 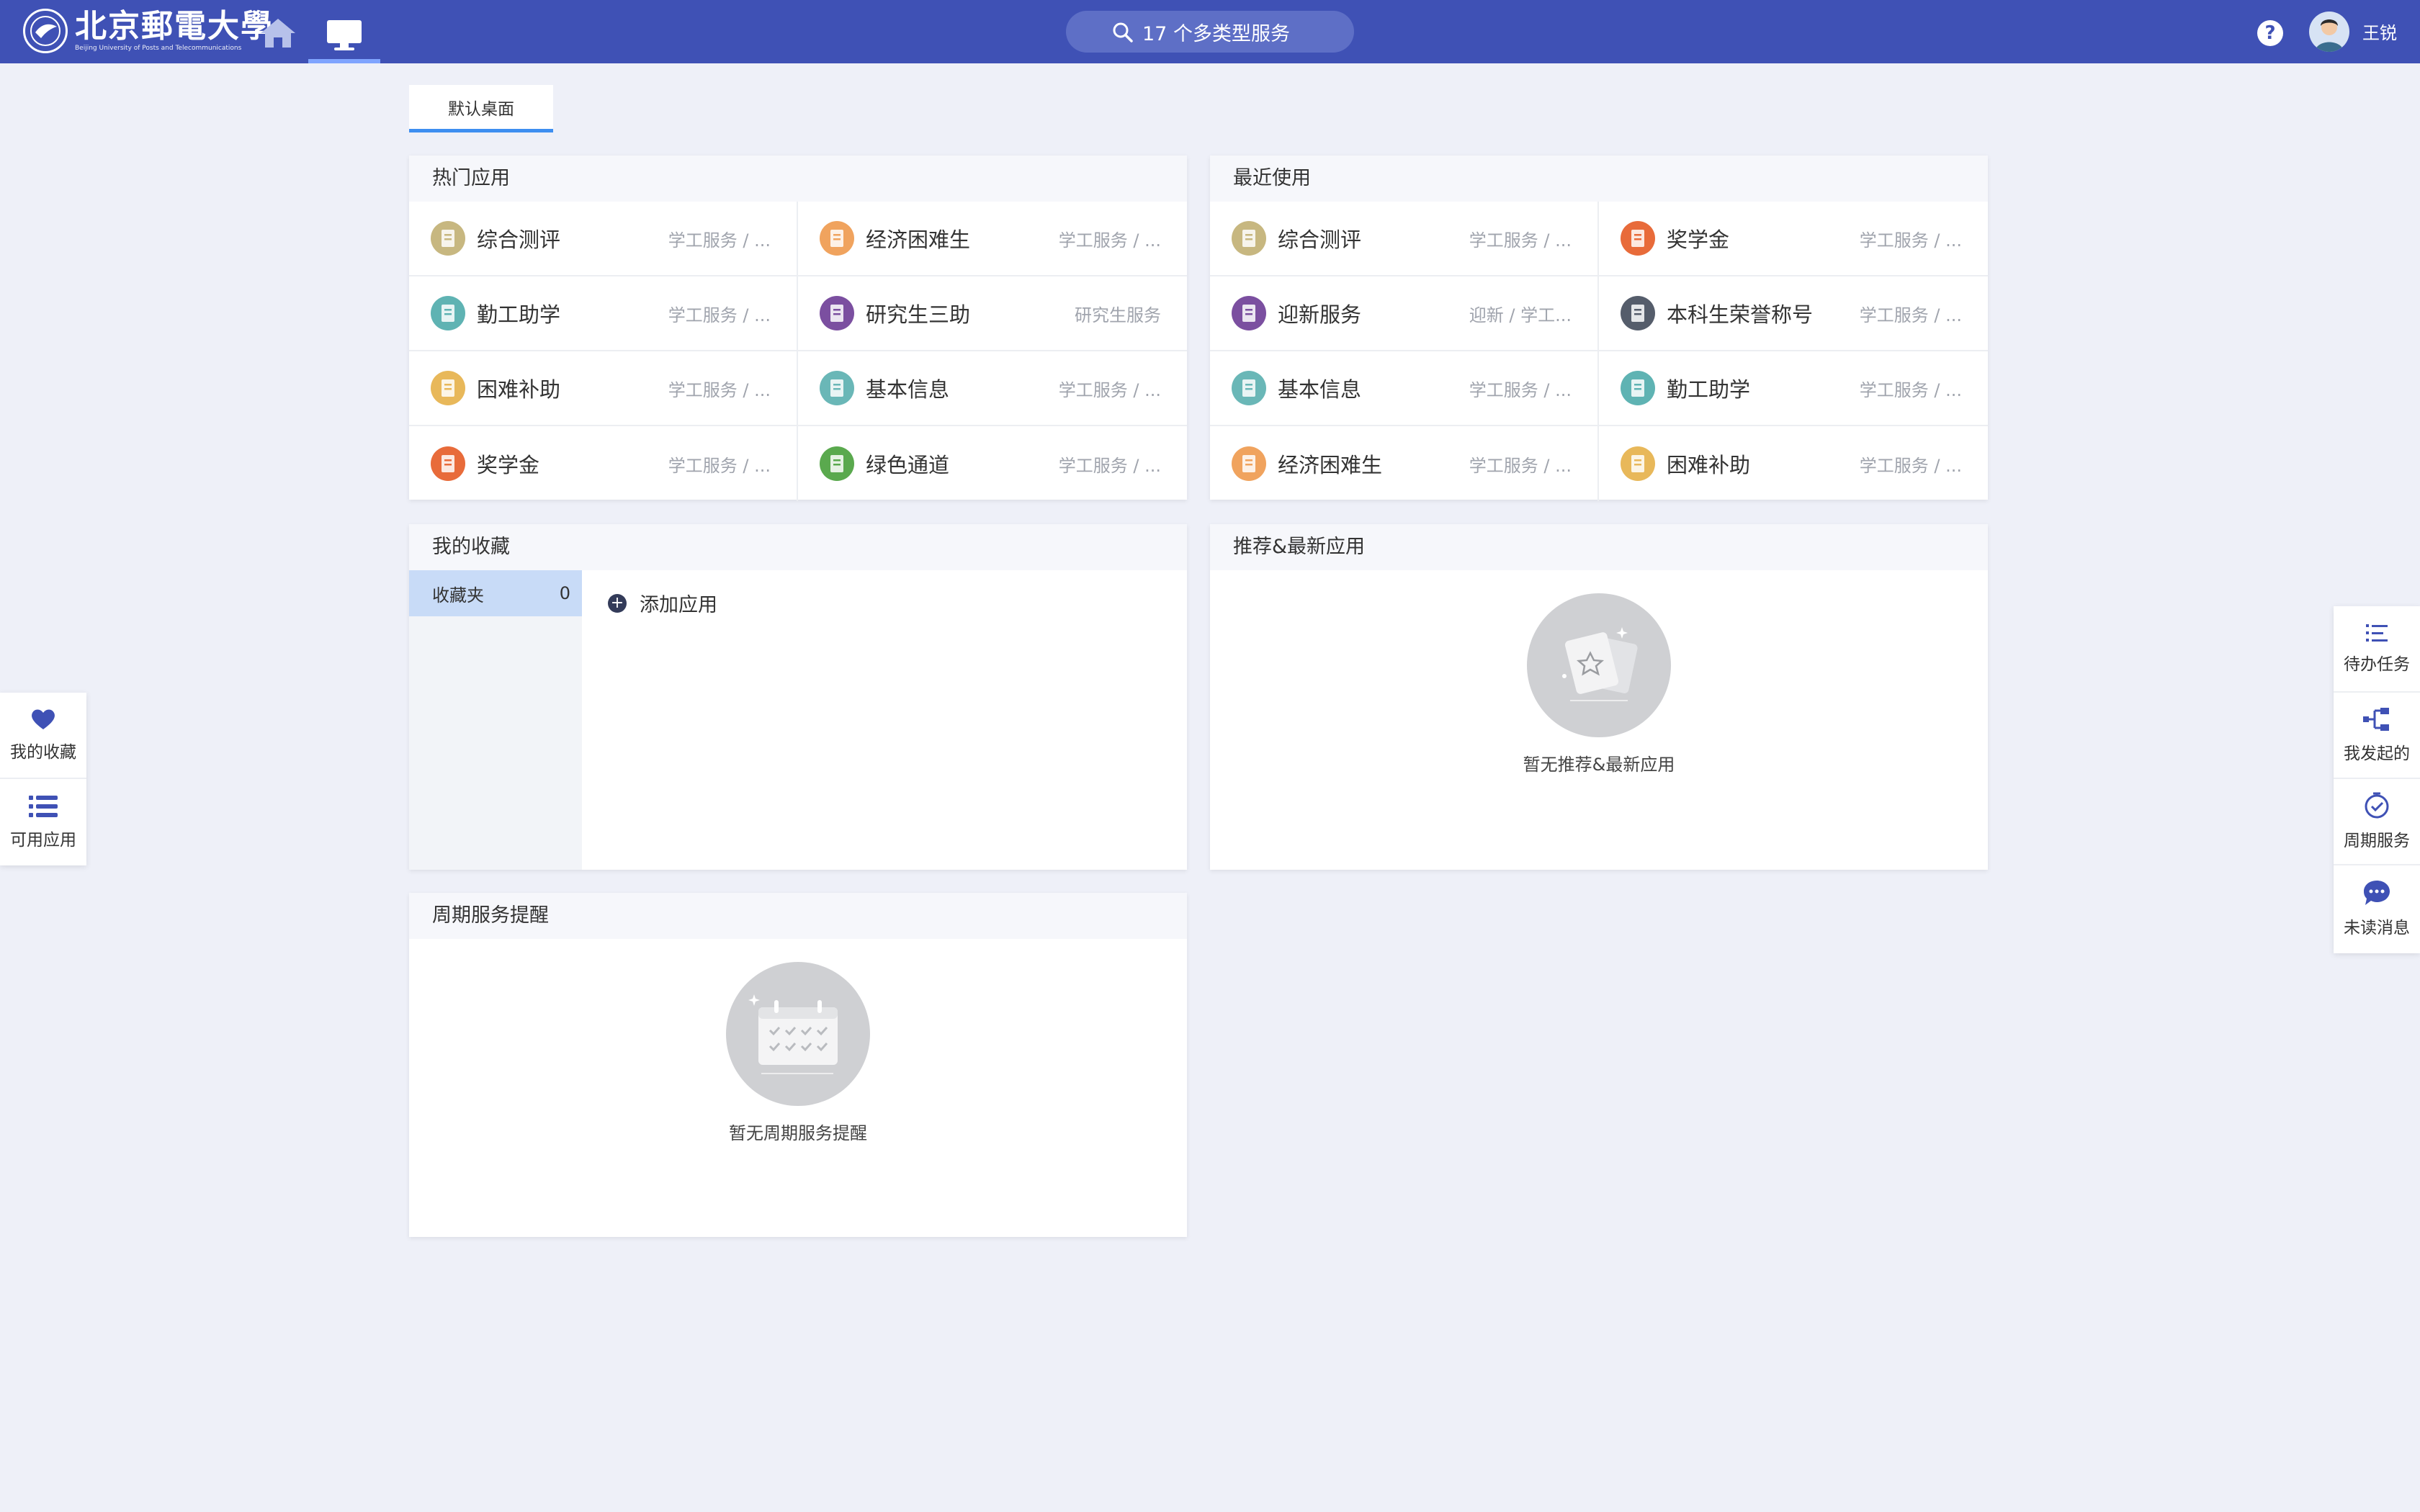 What do you see at coordinates (2377, 633) in the screenshot?
I see `todo-icon` at bounding box center [2377, 633].